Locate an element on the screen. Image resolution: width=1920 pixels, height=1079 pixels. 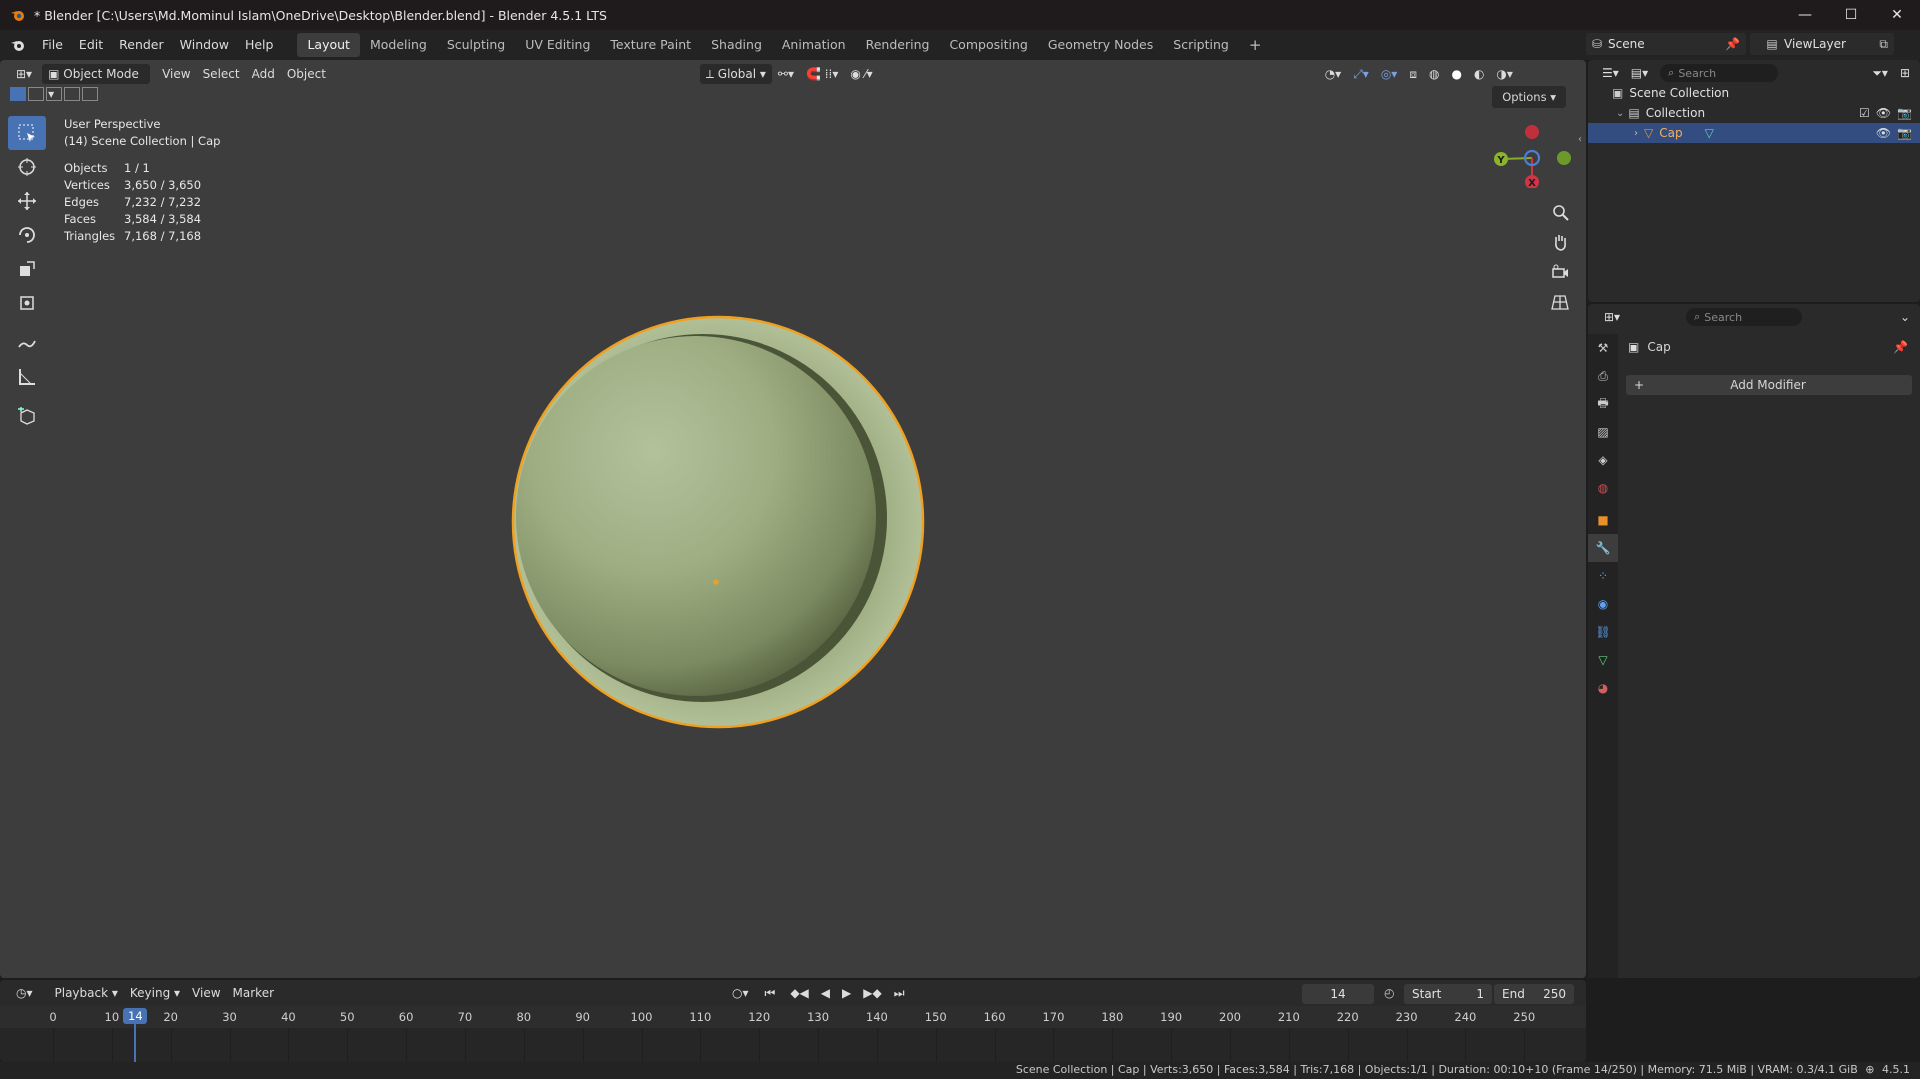
tab-constraints: ⛓ is located at coordinates (1603, 632).